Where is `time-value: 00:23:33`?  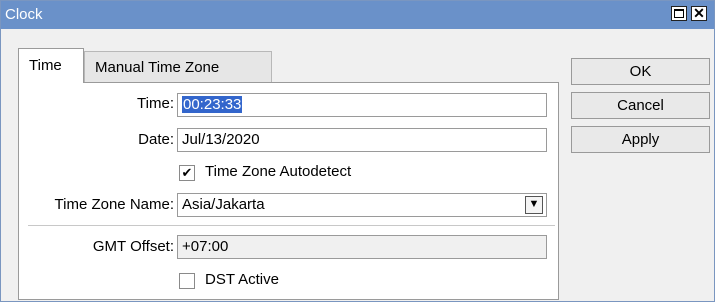
time-value: 00:23:33 is located at coordinates (212, 104).